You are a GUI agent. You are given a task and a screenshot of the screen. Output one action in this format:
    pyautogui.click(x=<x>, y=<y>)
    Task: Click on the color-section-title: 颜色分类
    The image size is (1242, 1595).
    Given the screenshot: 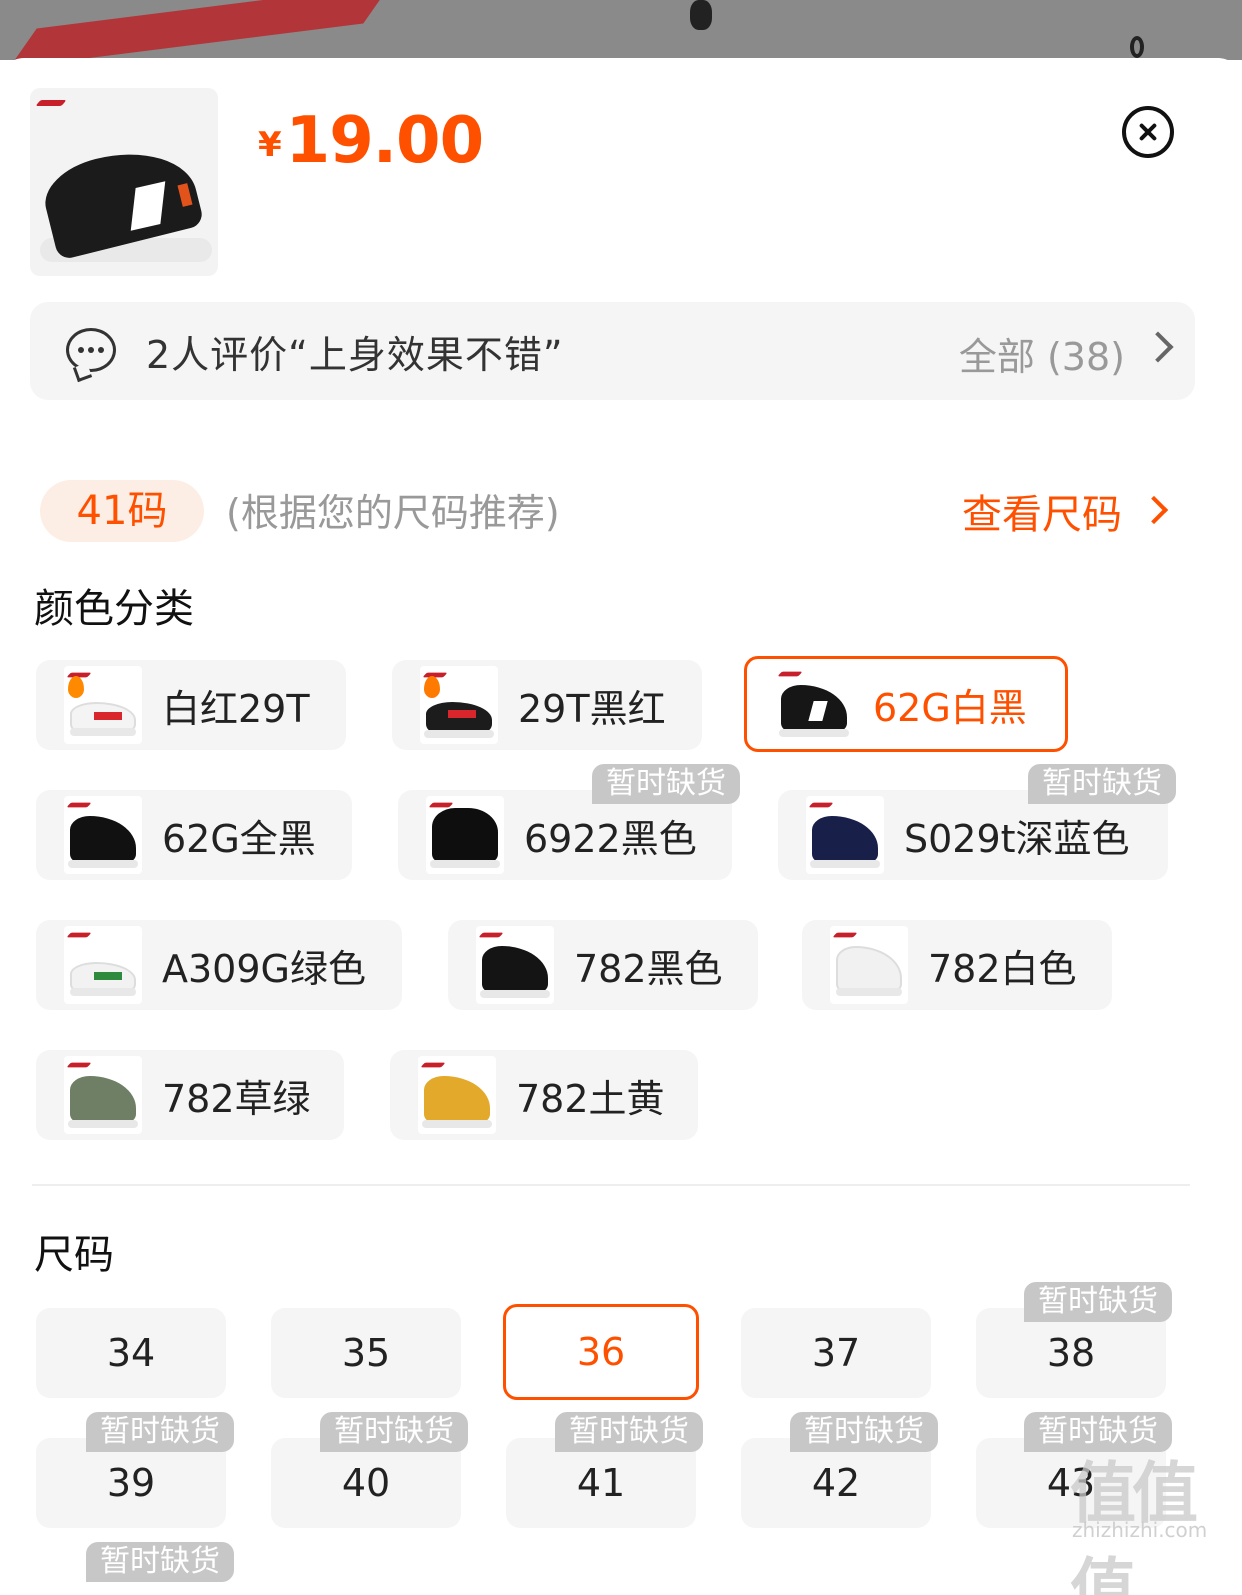 What is the action you would take?
    pyautogui.click(x=114, y=609)
    